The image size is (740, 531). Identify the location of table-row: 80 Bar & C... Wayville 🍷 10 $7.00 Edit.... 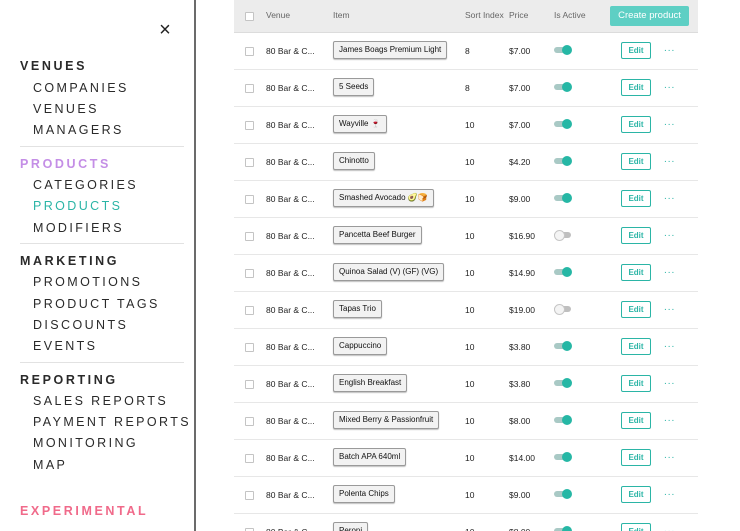
(466, 125).